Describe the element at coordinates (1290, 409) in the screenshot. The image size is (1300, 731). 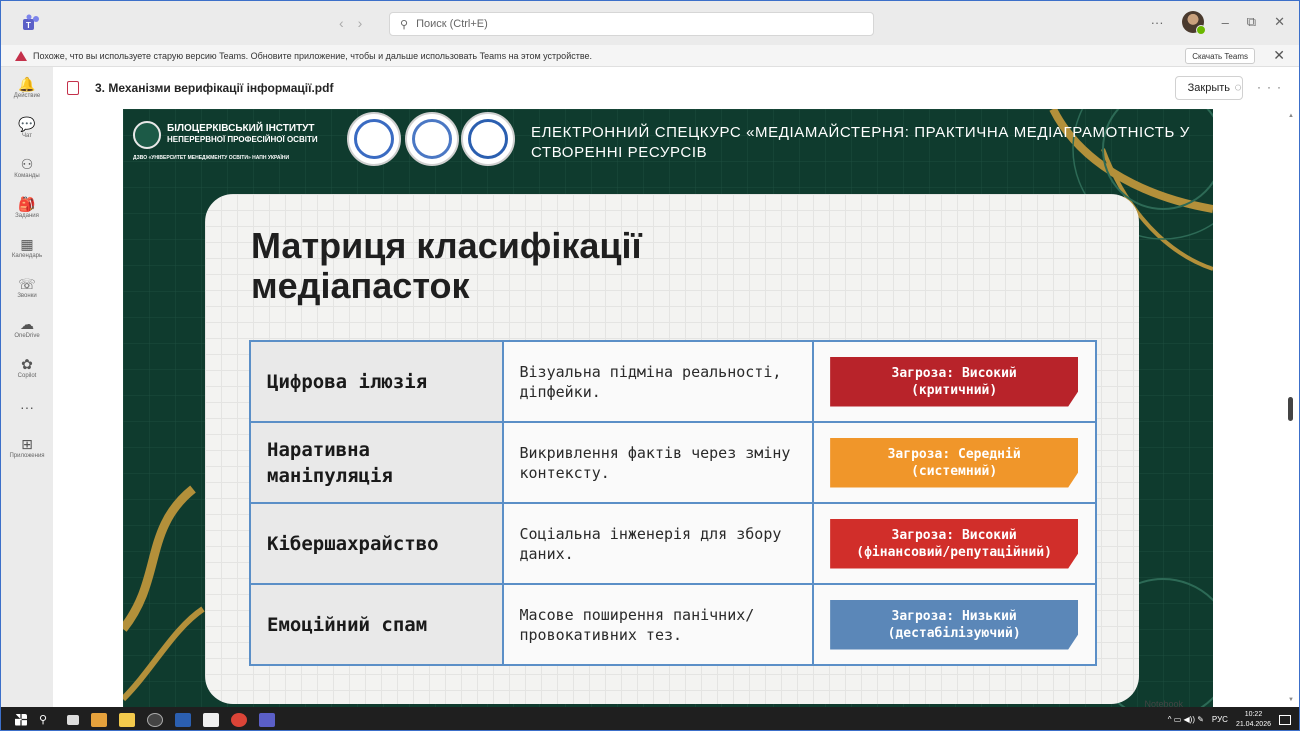
I see `scrollbar-thumb` at that location.